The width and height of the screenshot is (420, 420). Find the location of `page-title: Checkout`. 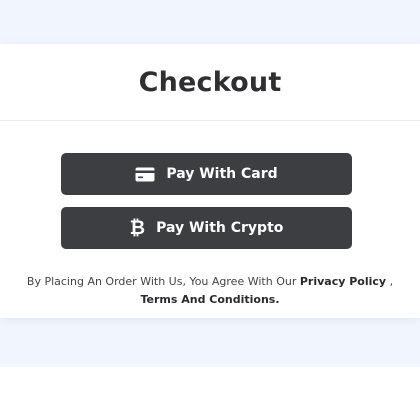

page-title: Checkout is located at coordinates (210, 82).